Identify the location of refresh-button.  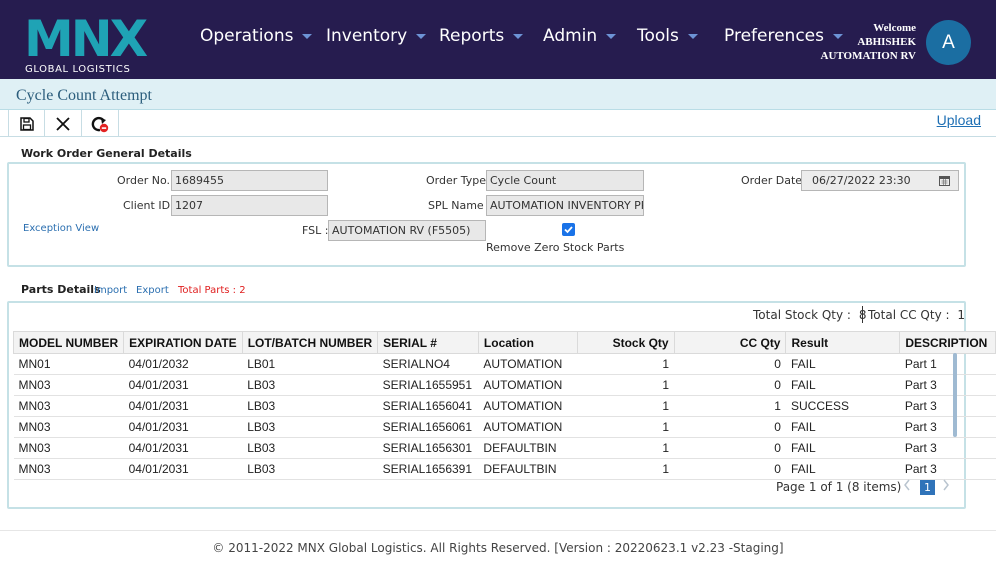
(100, 123).